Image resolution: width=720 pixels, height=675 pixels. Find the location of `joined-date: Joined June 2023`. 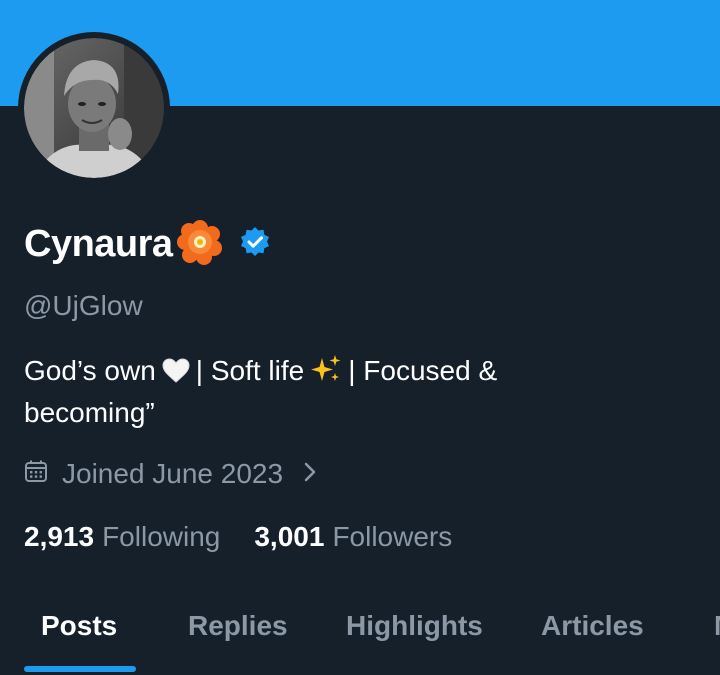

joined-date: Joined June 2023 is located at coordinates (173, 473).